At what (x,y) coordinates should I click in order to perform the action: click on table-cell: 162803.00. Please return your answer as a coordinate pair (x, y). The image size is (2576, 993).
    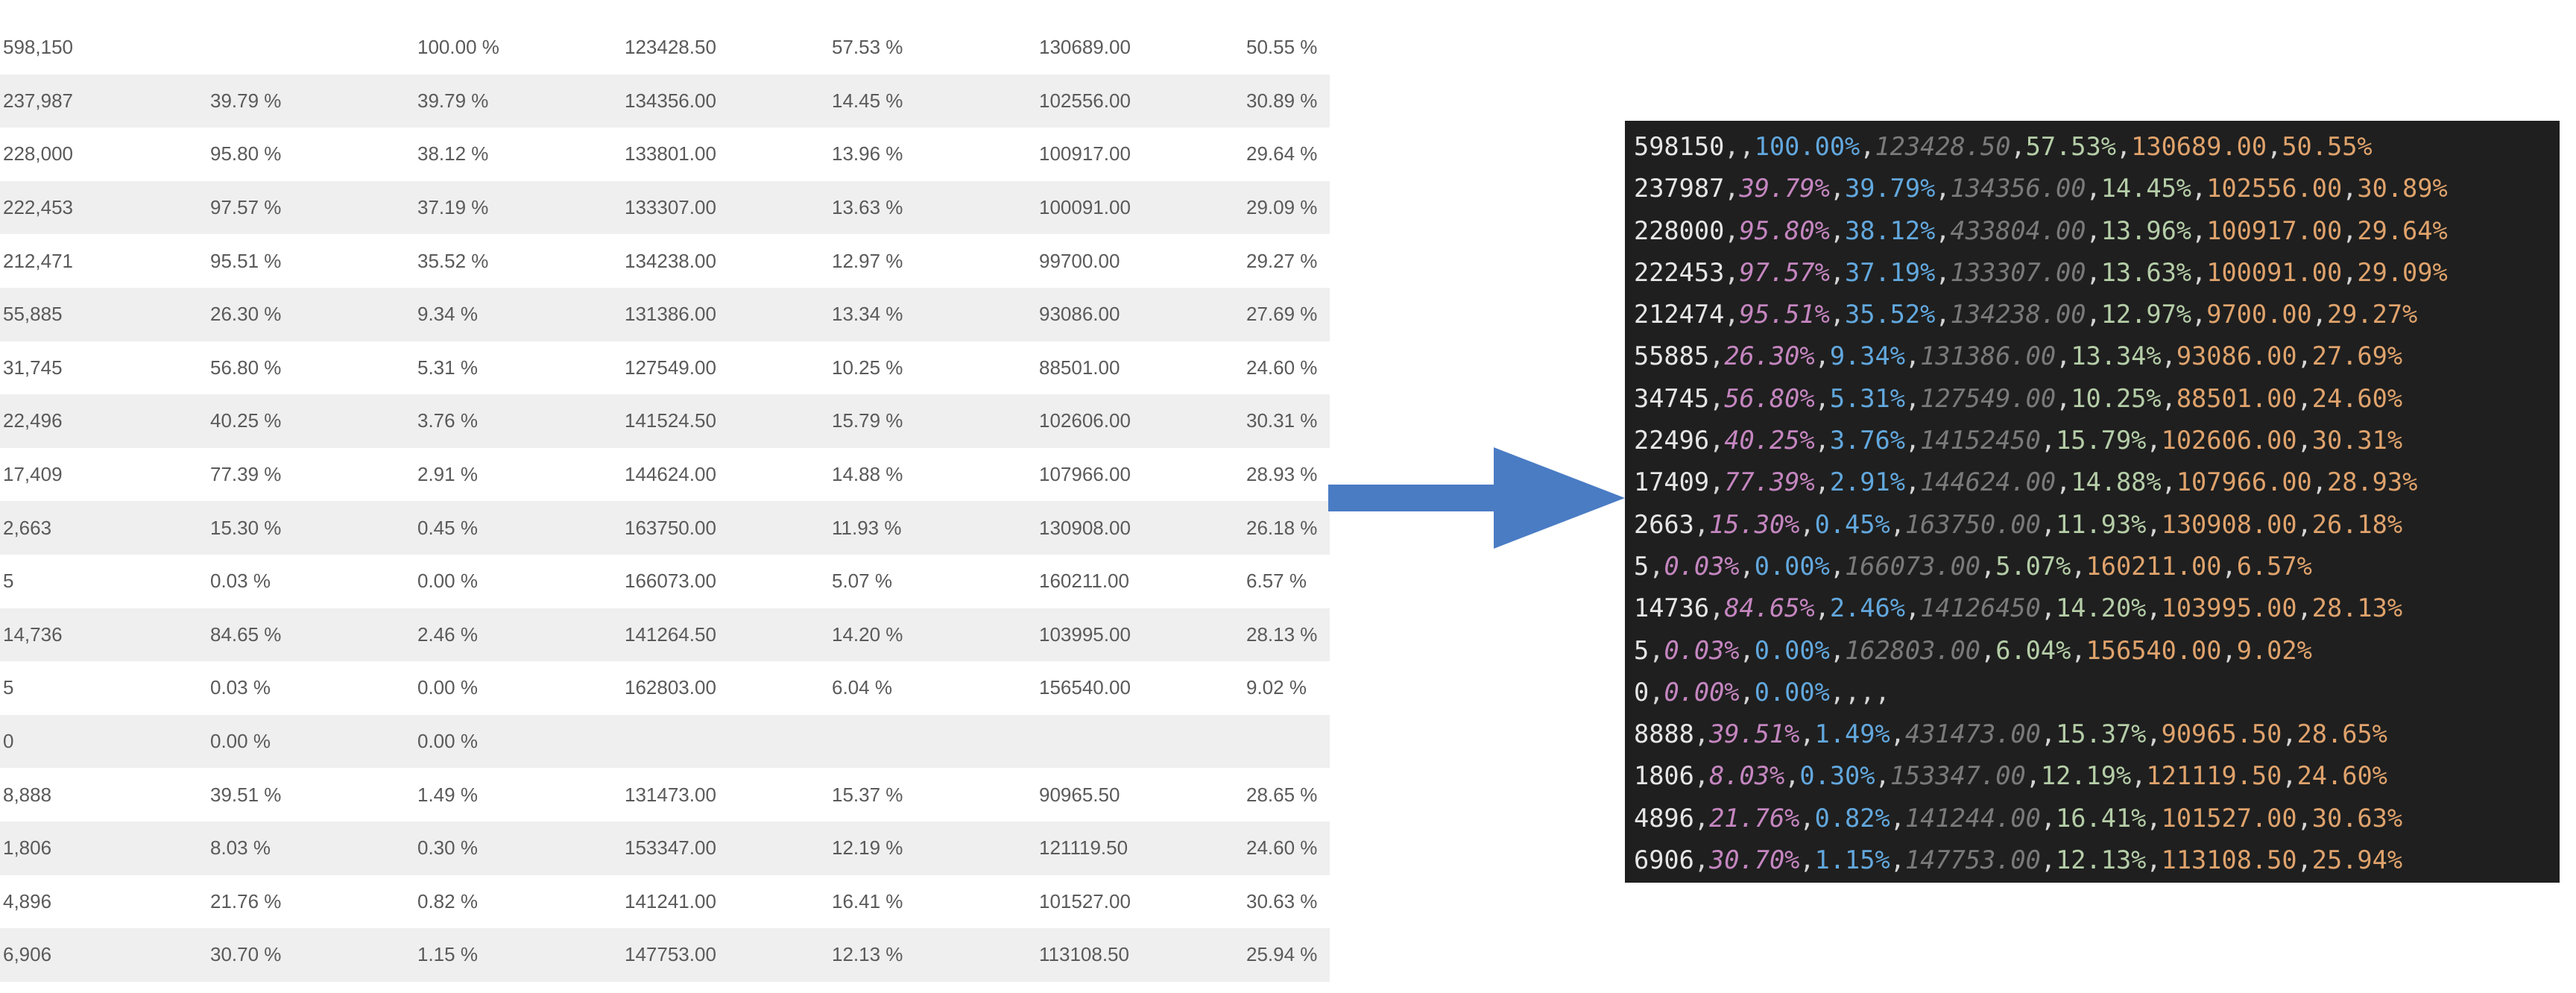
    Looking at the image, I should click on (671, 687).